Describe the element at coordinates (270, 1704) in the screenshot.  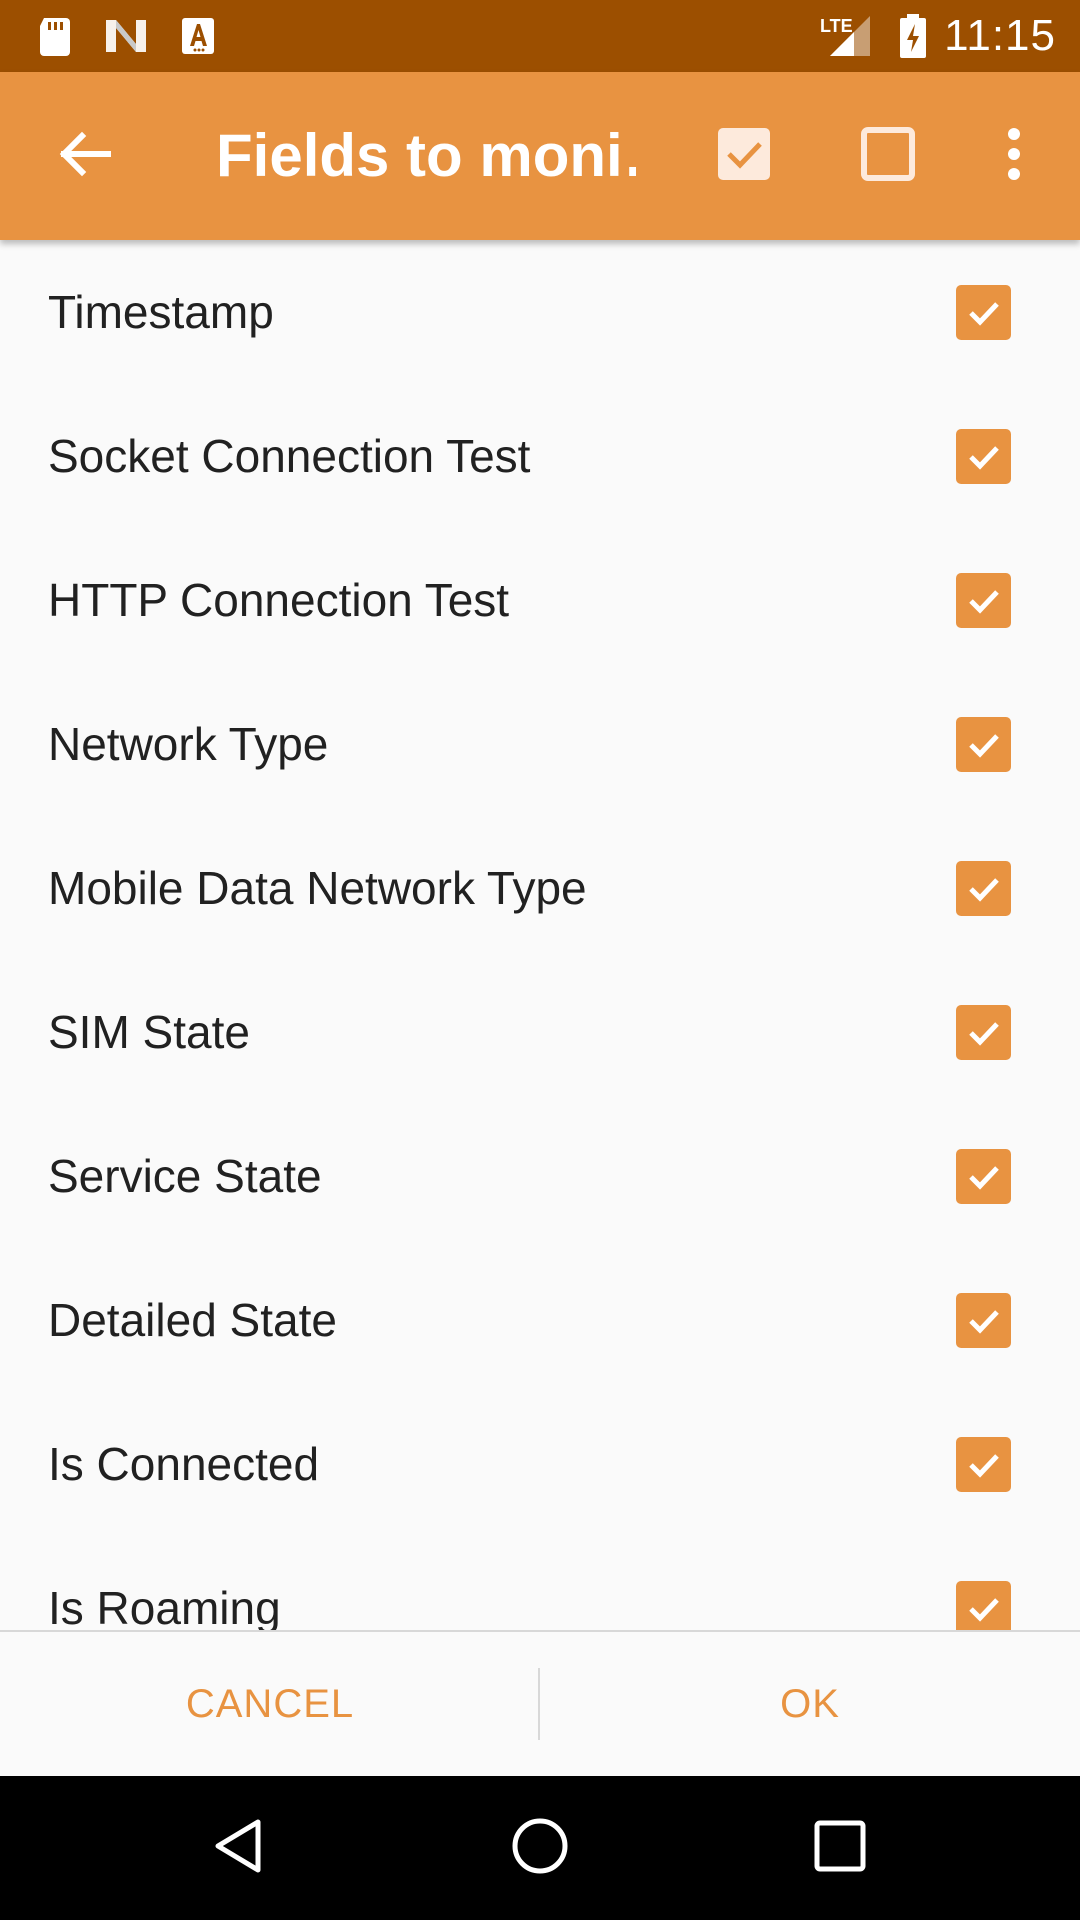
I see `cancel-button: CANCEL` at that location.